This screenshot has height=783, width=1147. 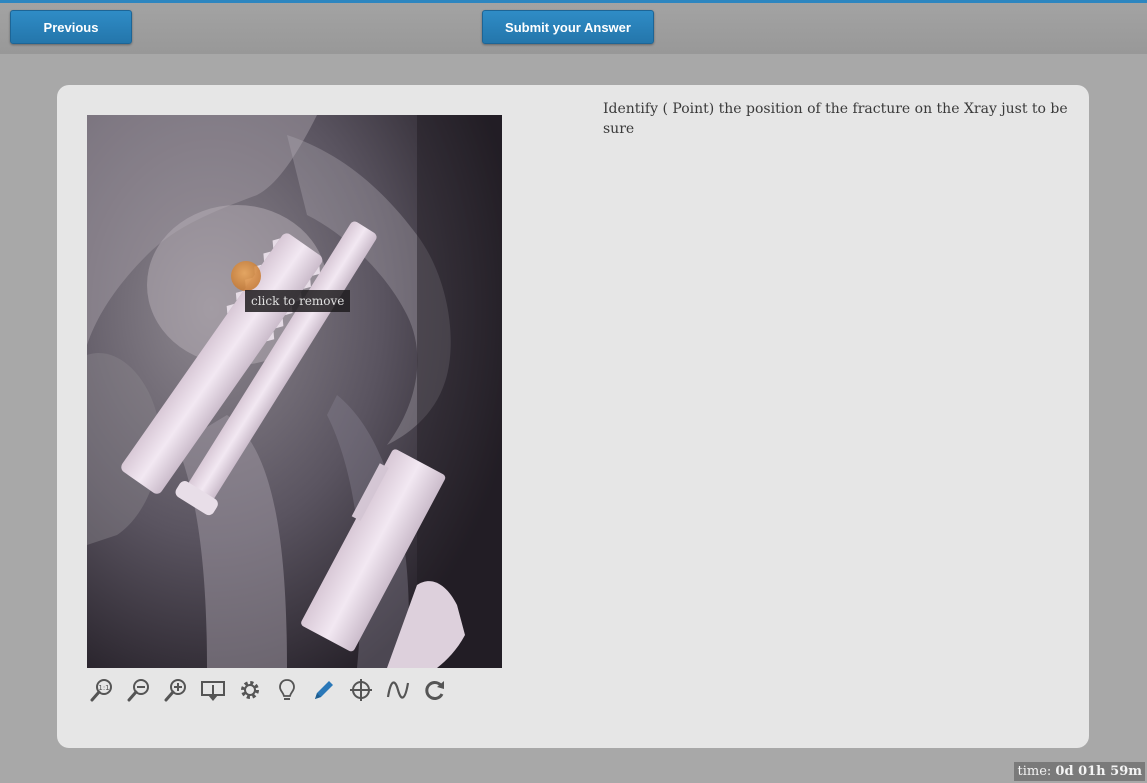 I want to click on zoom-reset-icon: 1:1, so click(x=101, y=690).